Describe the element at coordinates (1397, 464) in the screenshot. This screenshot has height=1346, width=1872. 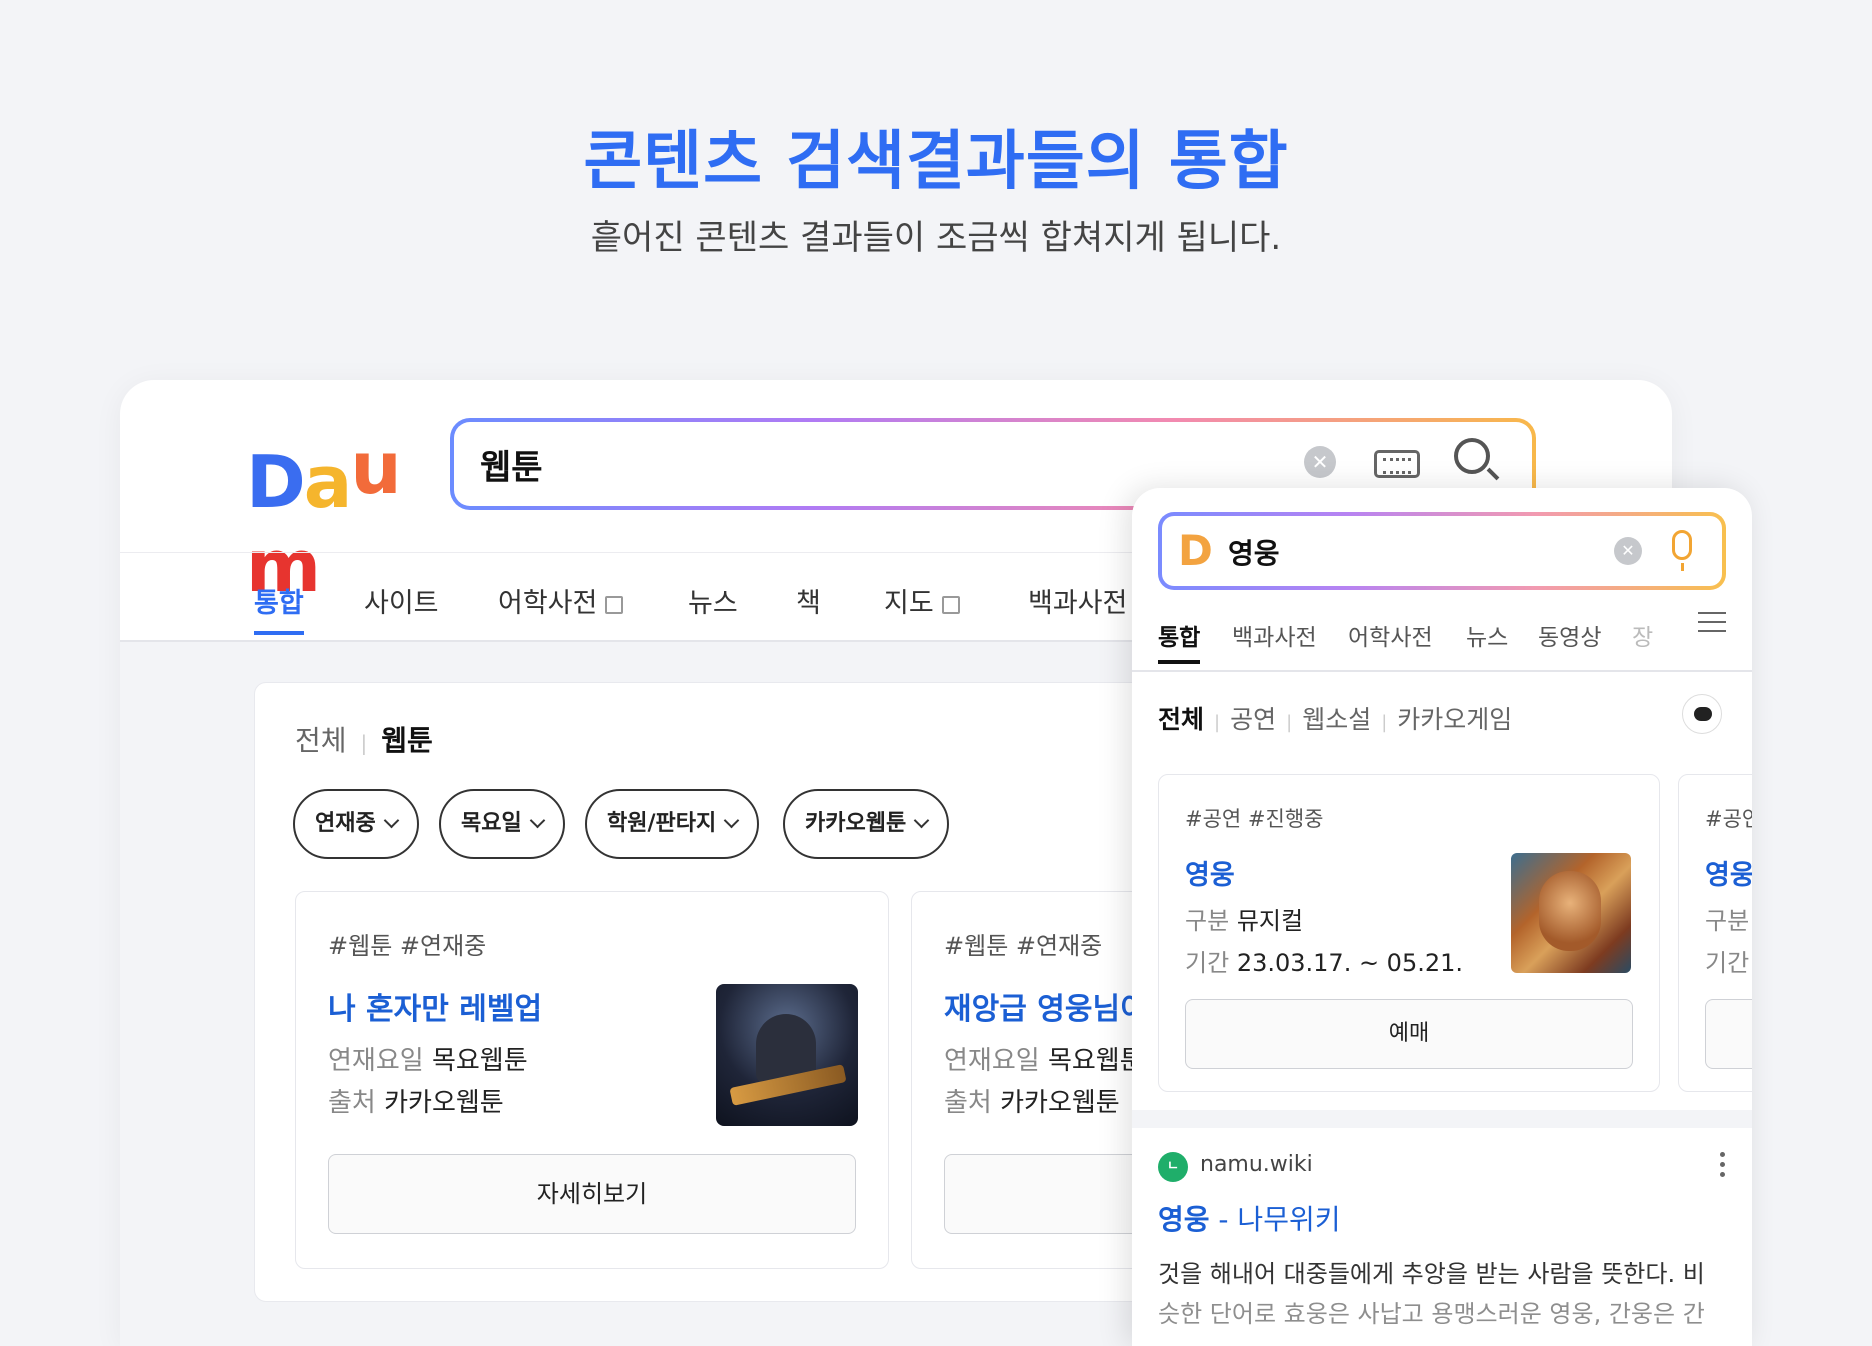
I see `keyboard-icon` at that location.